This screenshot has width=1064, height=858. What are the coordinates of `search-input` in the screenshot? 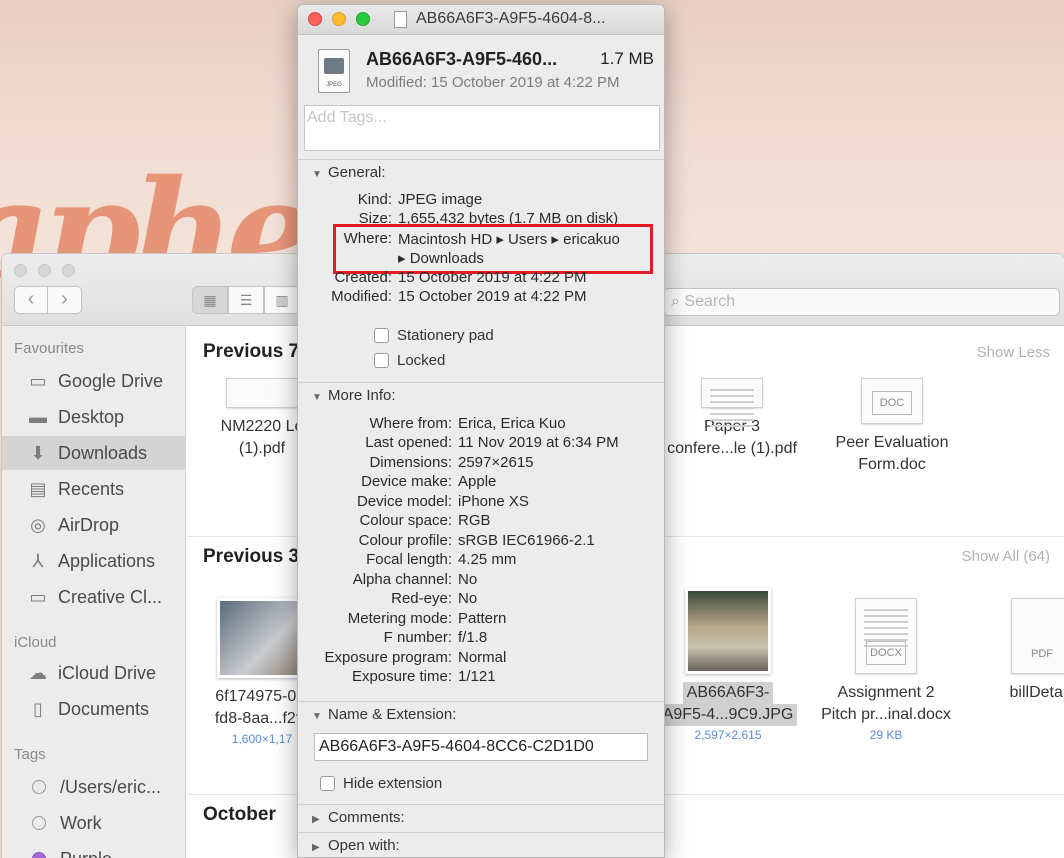 It's located at (854, 302).